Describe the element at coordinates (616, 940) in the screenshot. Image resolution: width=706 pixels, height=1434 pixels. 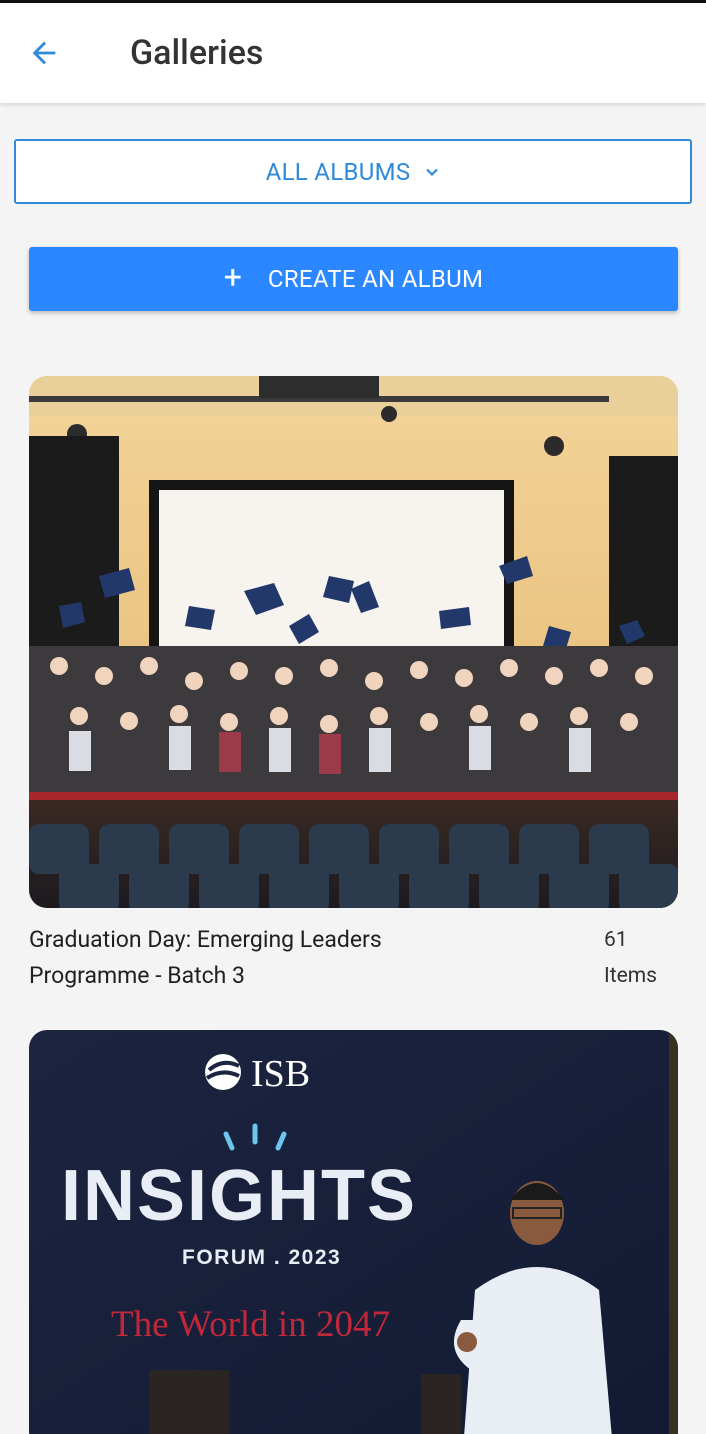
I see `album-count-number: 61` at that location.